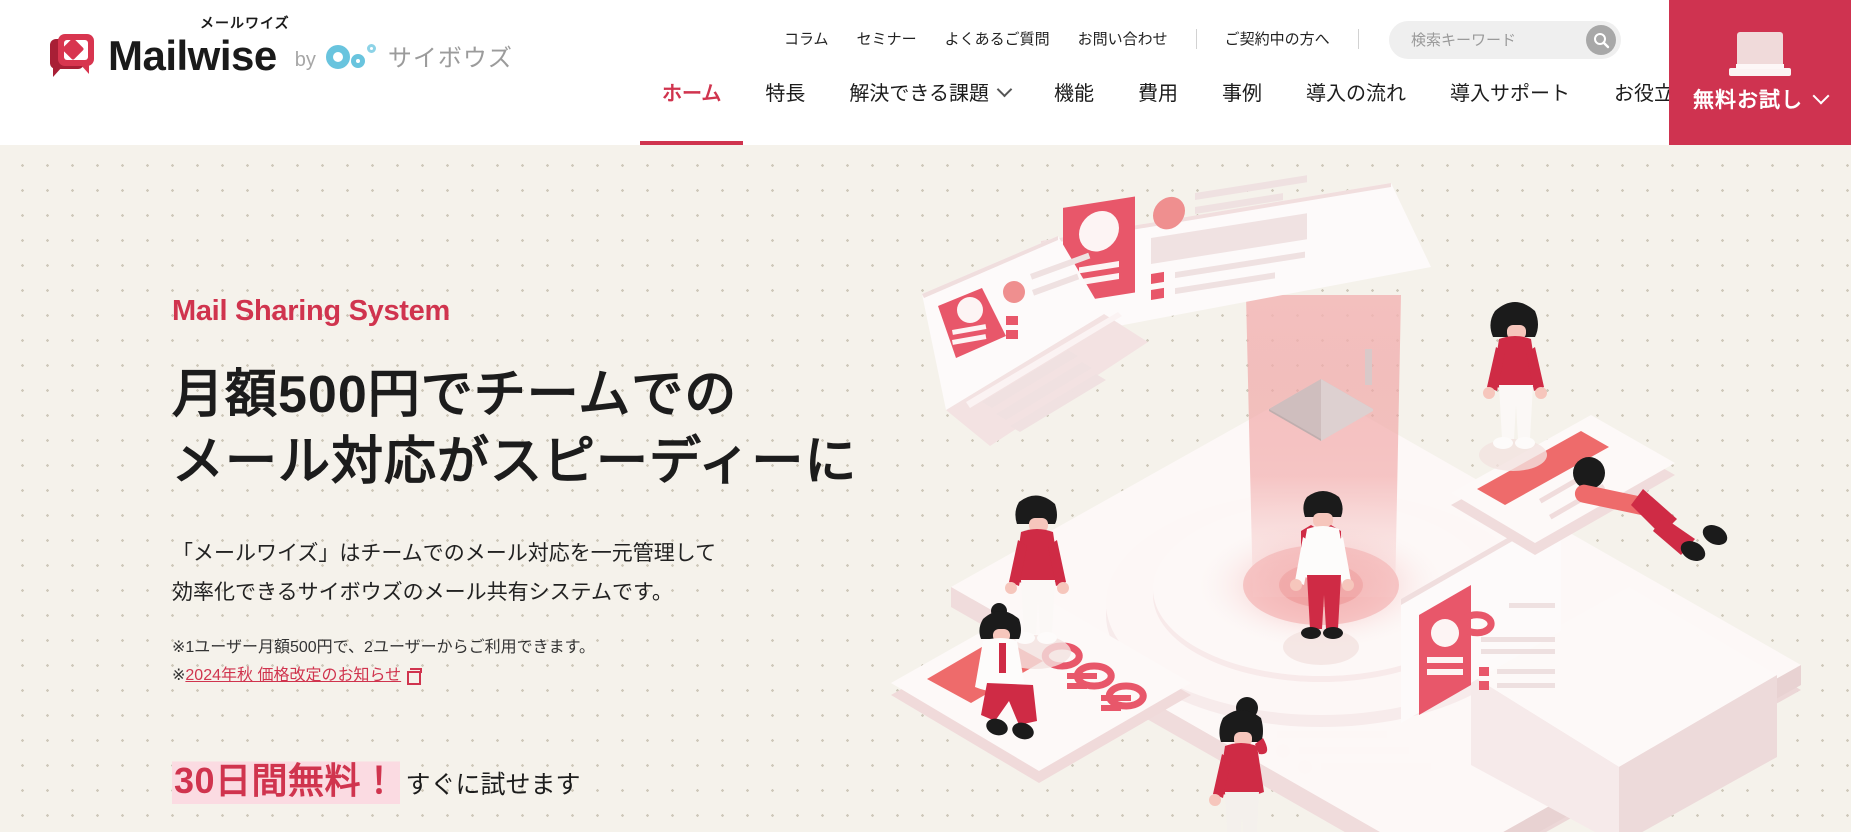 The image size is (1851, 832). What do you see at coordinates (384, 647) in the screenshot?
I see `hero-note-pricing: ※1ユーザー月額500円で、2ユーザーからご利用できます。` at bounding box center [384, 647].